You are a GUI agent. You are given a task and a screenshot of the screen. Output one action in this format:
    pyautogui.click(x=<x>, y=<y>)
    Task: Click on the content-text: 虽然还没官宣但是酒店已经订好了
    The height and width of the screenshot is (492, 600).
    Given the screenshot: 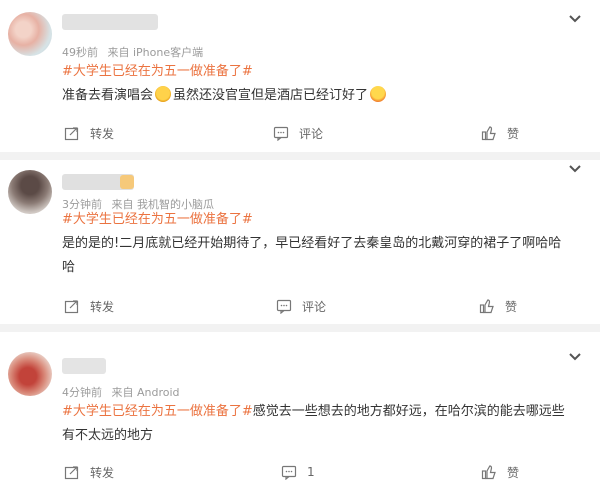 What is the action you would take?
    pyautogui.click(x=271, y=95)
    